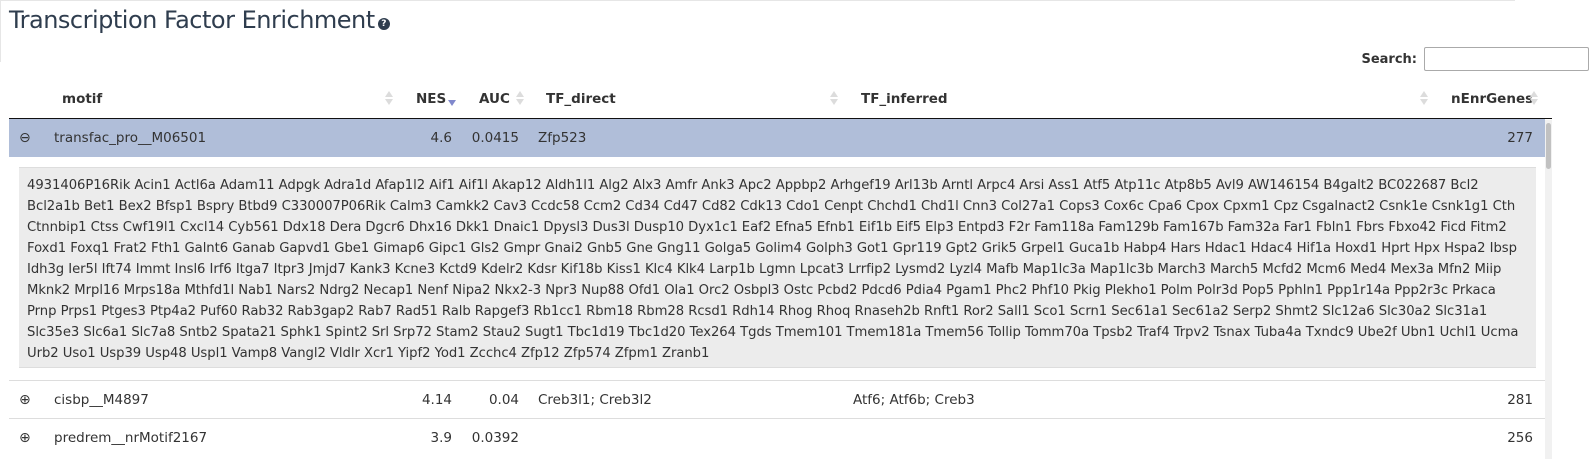  I want to click on motif-cell: transfac_pro__M06501, so click(130, 138).